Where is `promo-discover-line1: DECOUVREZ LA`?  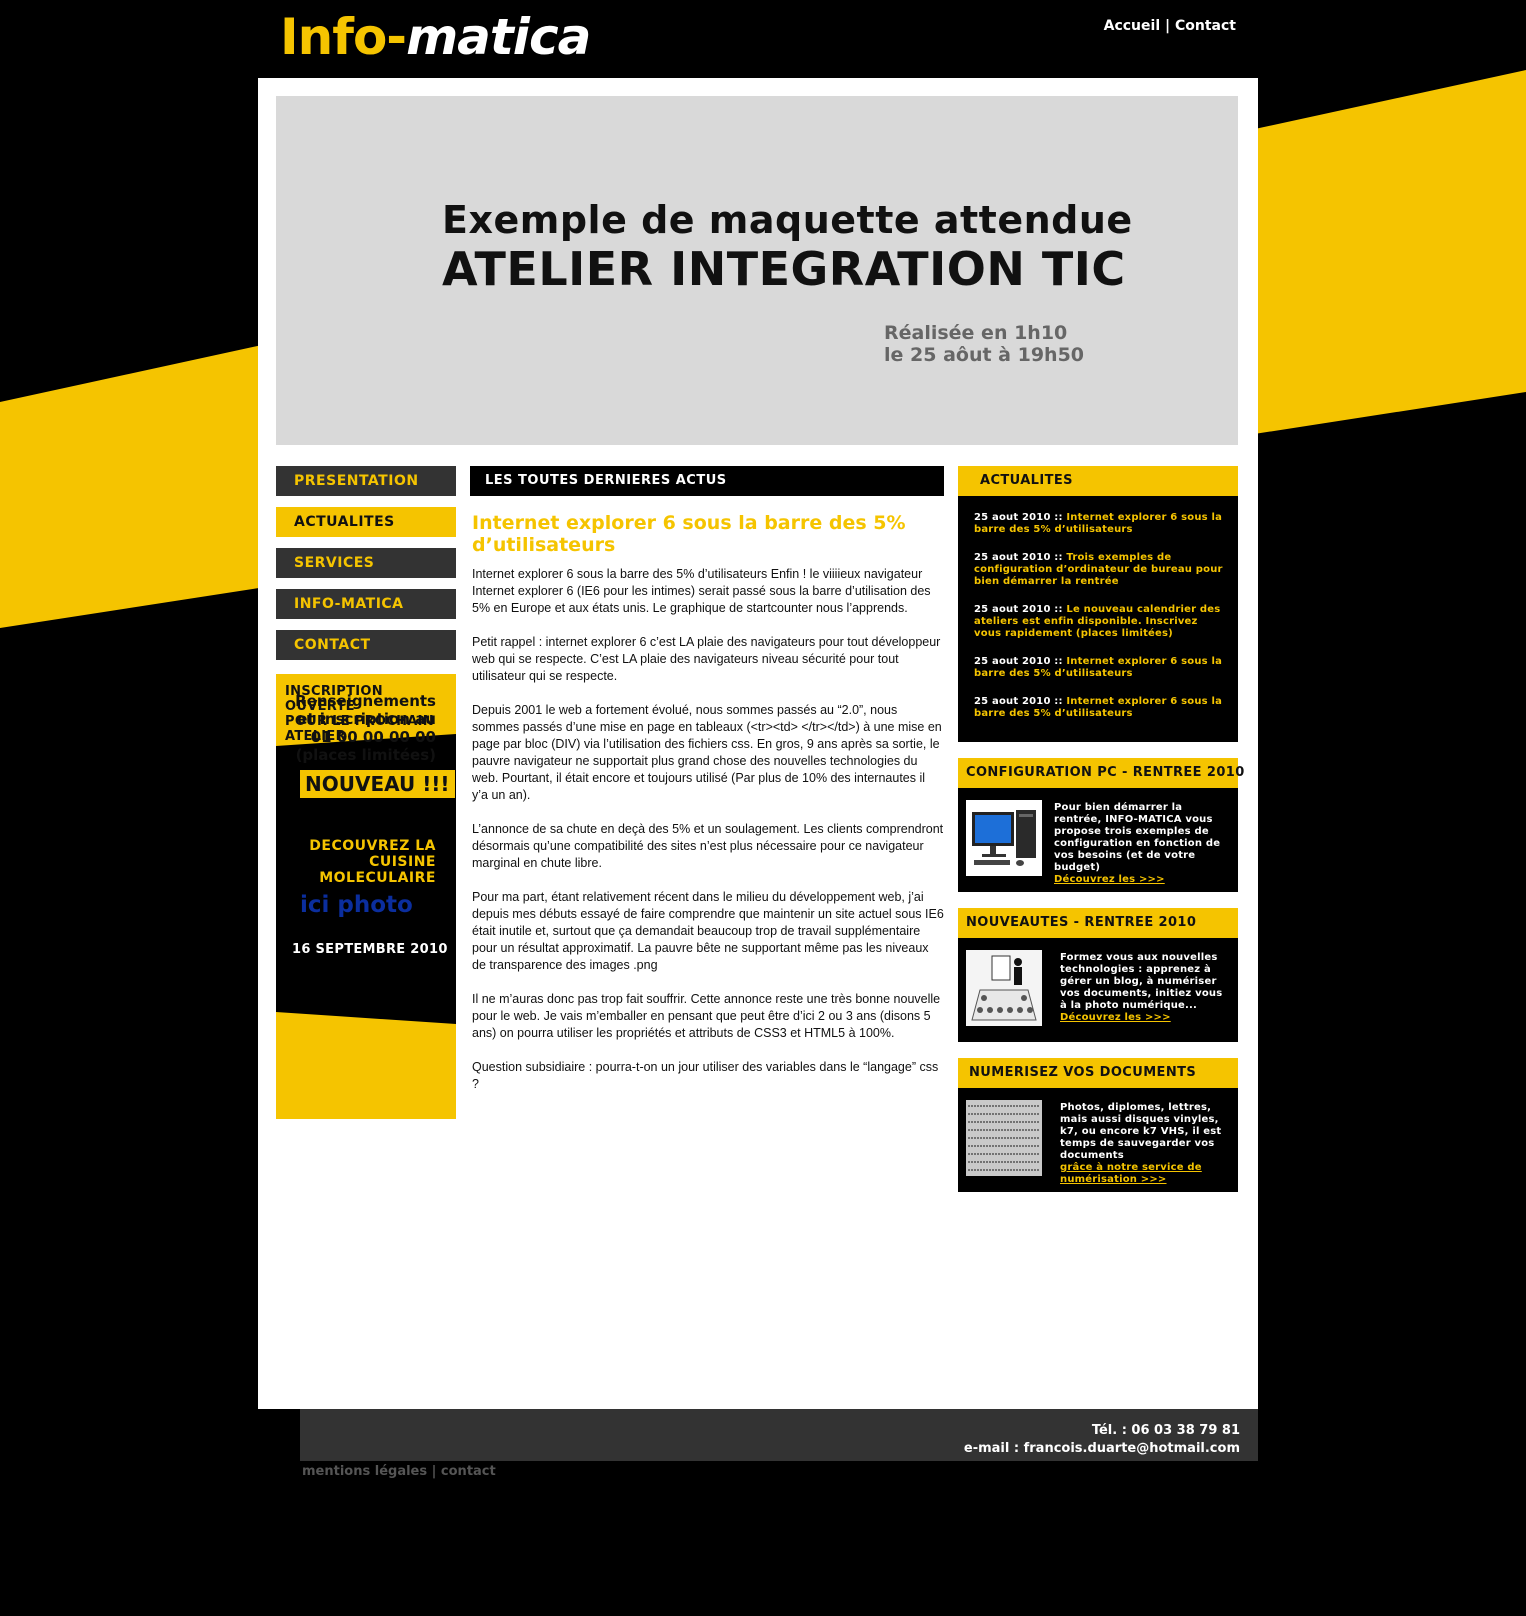
promo-discover-line1: DECOUVREZ LA is located at coordinates (372, 846).